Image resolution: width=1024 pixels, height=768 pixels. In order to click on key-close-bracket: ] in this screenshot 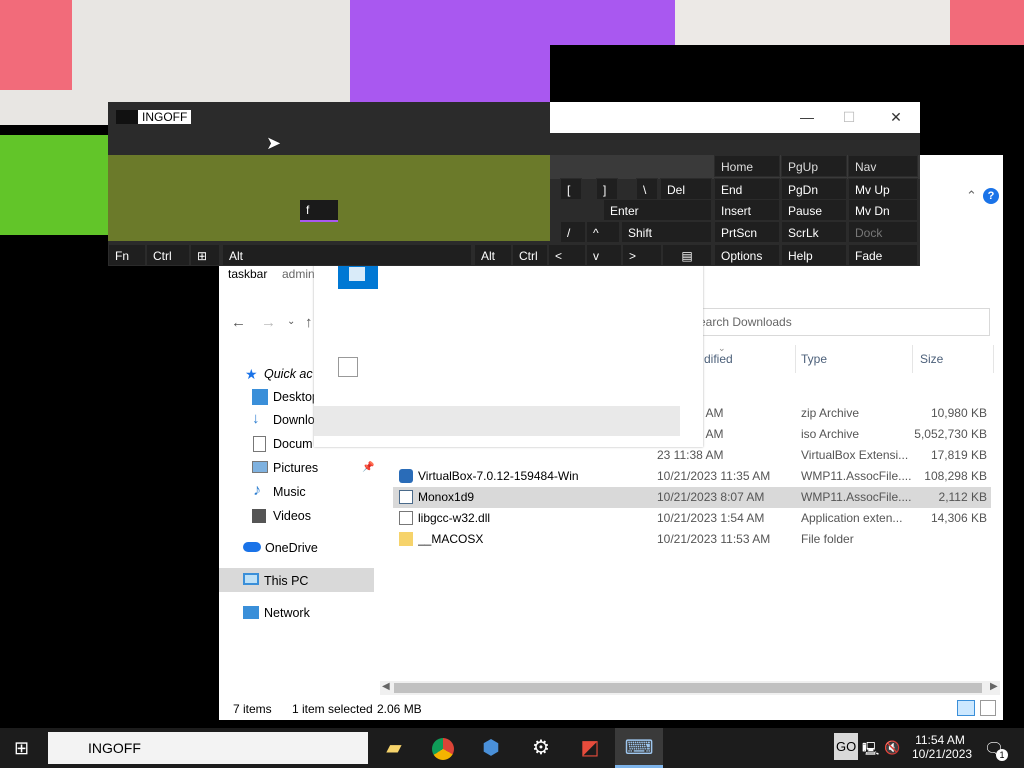, I will do `click(607, 189)`.